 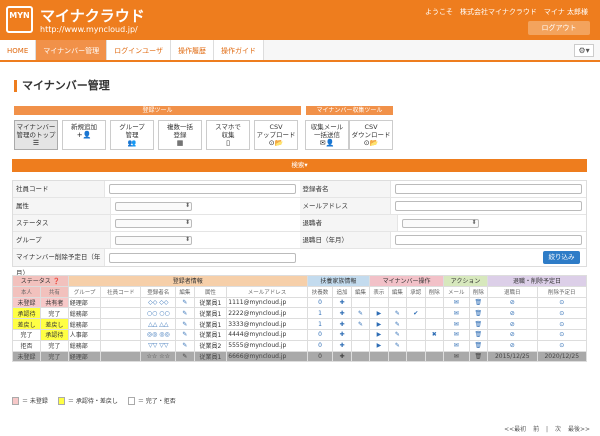 I want to click on delete-mynumber-icon: ✖, so click(x=434, y=334).